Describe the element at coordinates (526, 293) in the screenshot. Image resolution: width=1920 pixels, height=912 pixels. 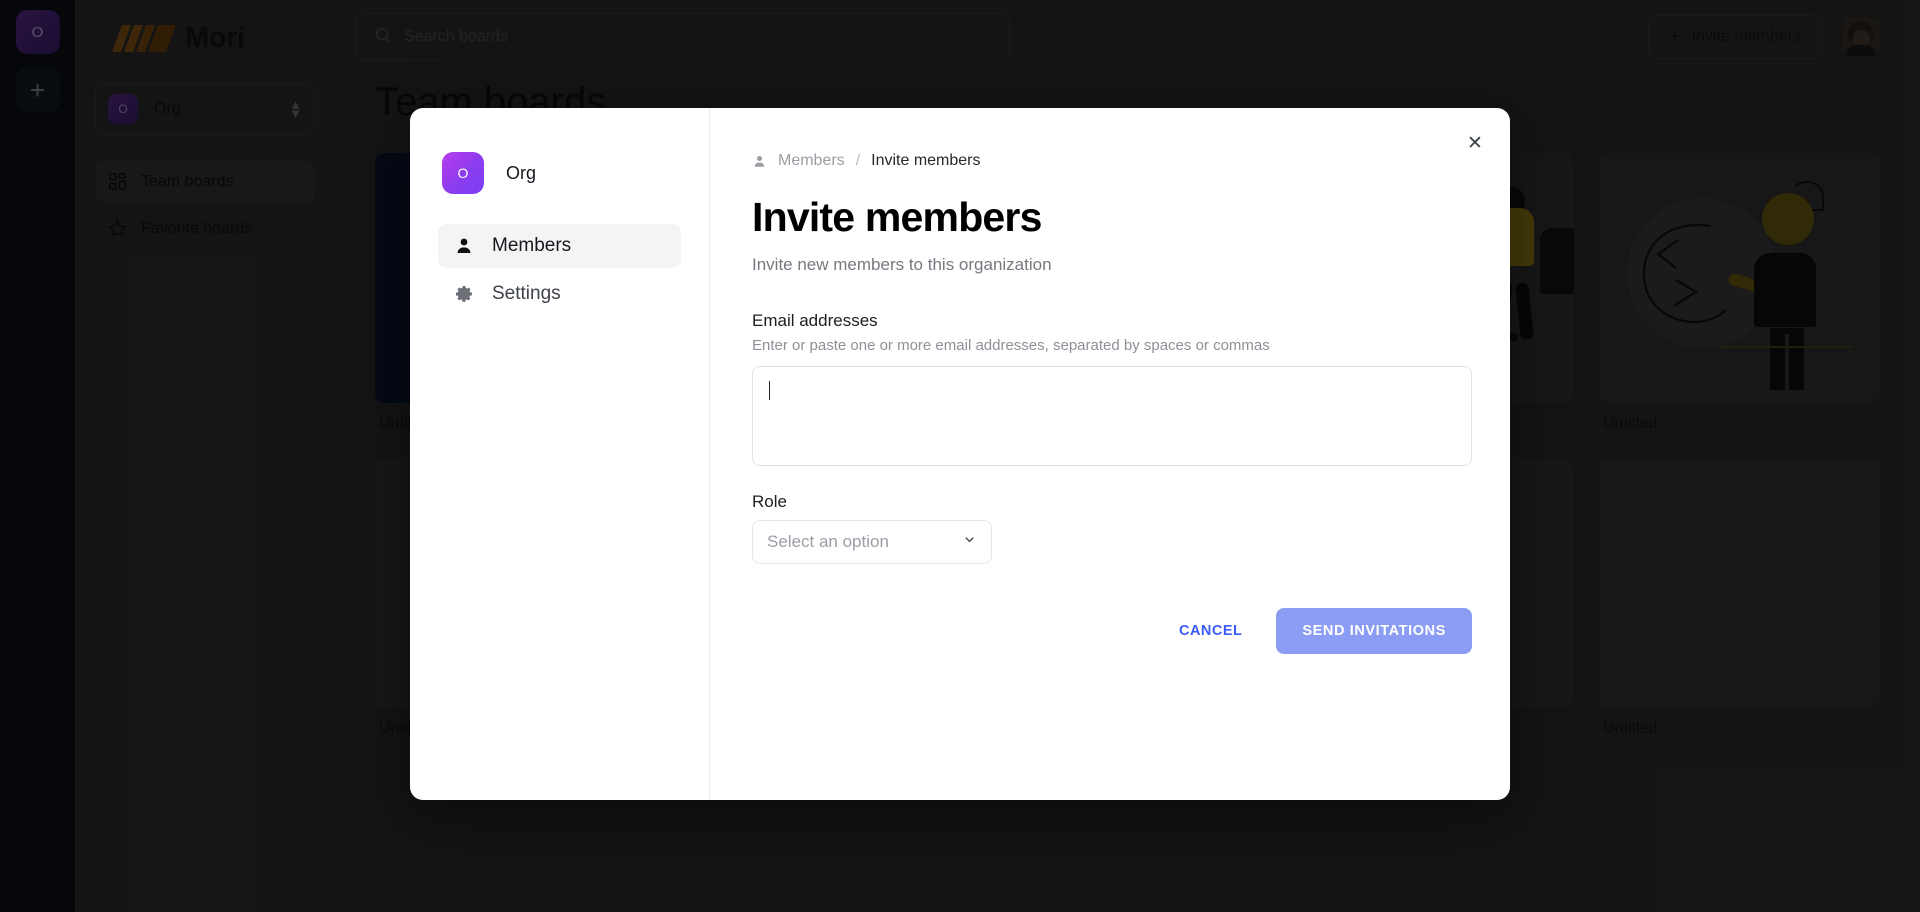
I see `sidebar-item-label: Settings` at that location.